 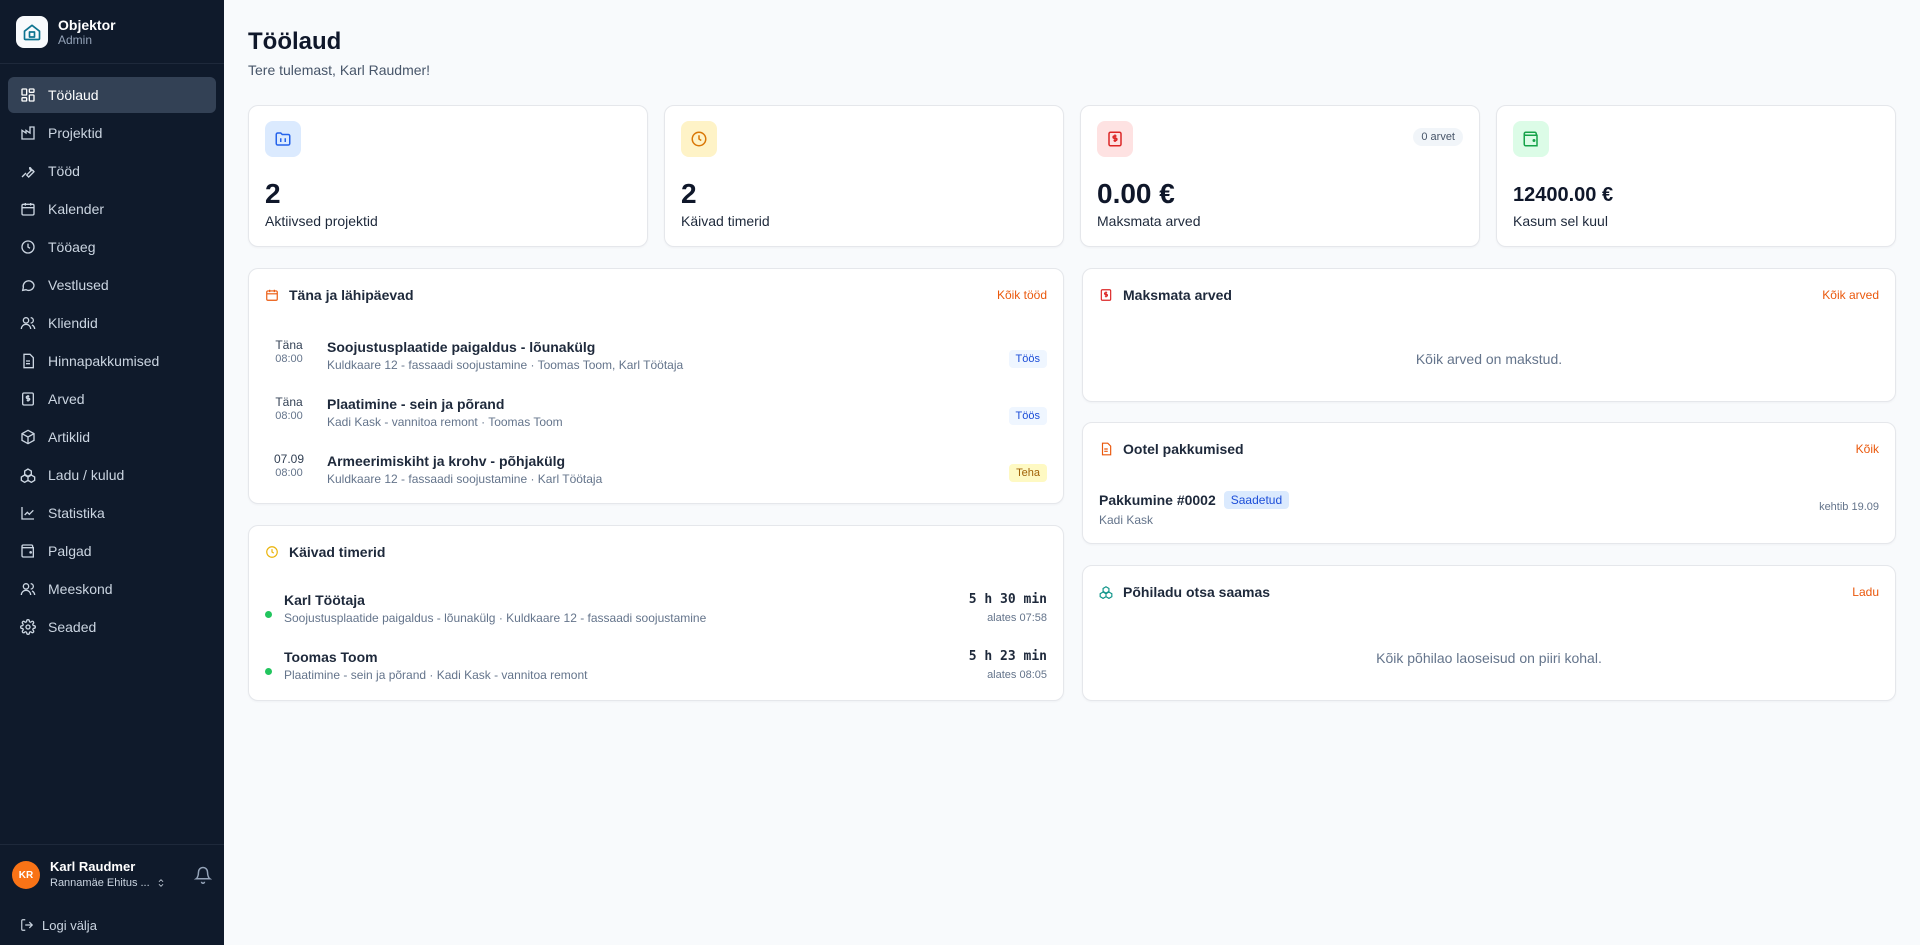 What do you see at coordinates (1007, 599) in the screenshot?
I see `timer-duration: 5 h 30 min` at bounding box center [1007, 599].